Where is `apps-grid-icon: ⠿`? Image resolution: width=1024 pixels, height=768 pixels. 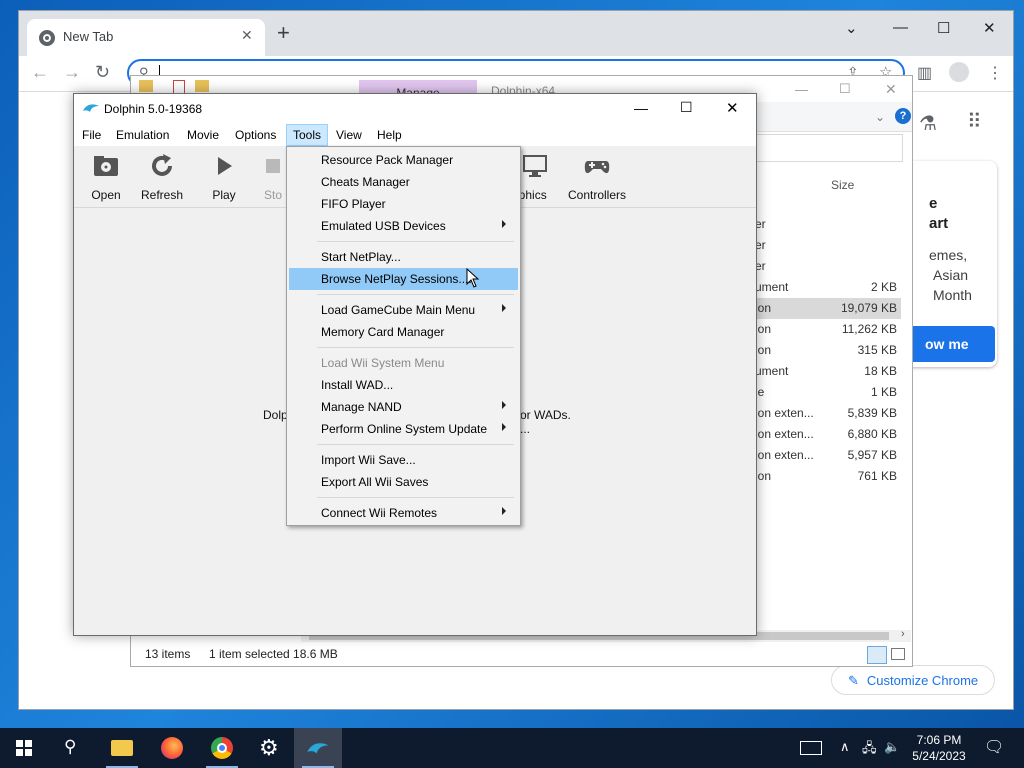
apps-grid-icon: ⠿ is located at coordinates (974, 121).